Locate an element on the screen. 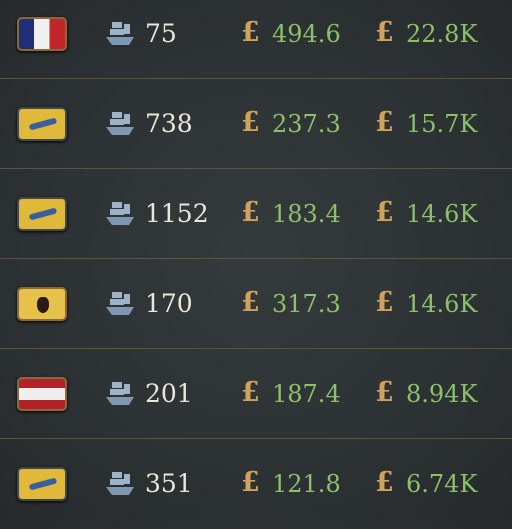  ship-count: 201 is located at coordinates (169, 393).